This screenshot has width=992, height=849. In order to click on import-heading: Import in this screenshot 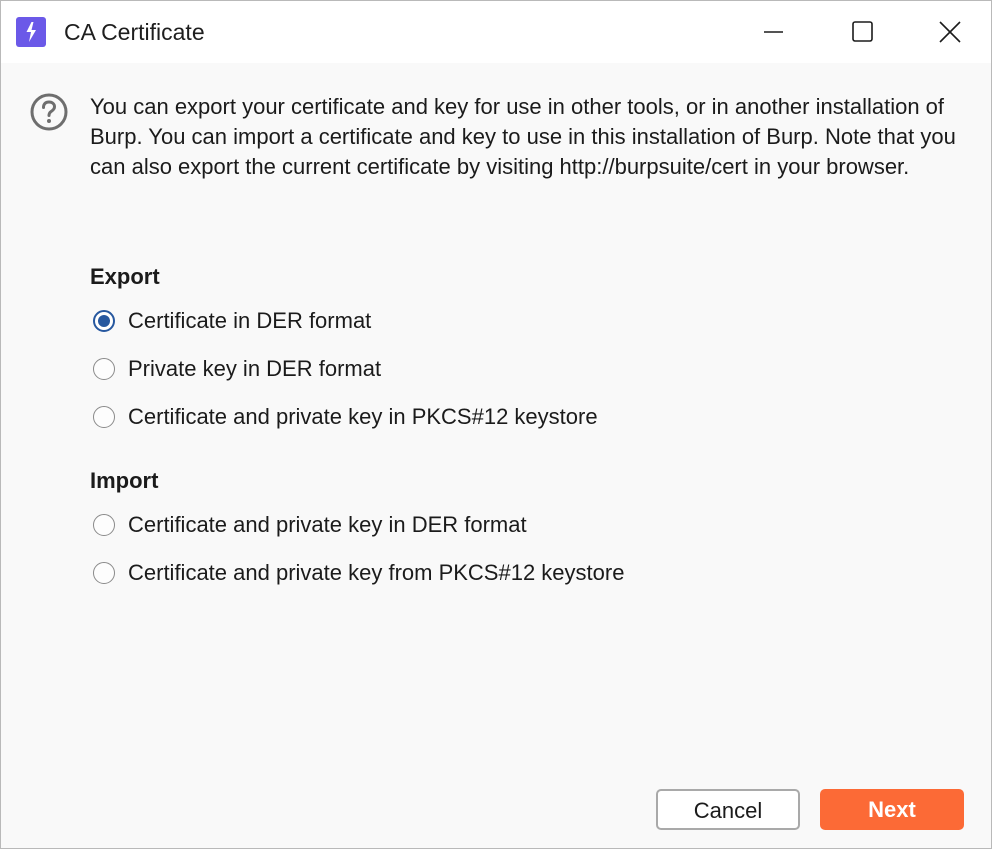, I will do `click(124, 480)`.